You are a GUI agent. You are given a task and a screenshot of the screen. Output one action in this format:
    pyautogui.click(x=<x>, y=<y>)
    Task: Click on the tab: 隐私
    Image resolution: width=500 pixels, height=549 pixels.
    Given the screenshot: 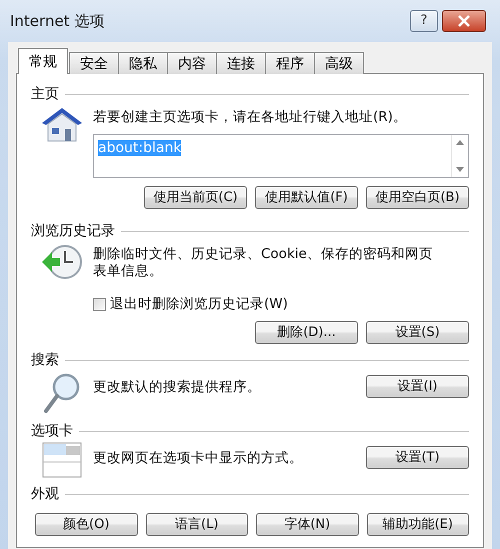 What is the action you would take?
    pyautogui.click(x=143, y=63)
    